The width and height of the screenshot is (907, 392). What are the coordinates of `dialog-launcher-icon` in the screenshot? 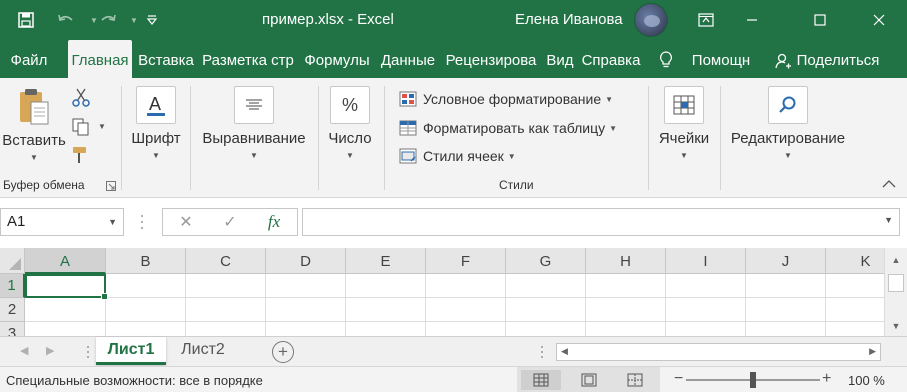 It's located at (111, 187).